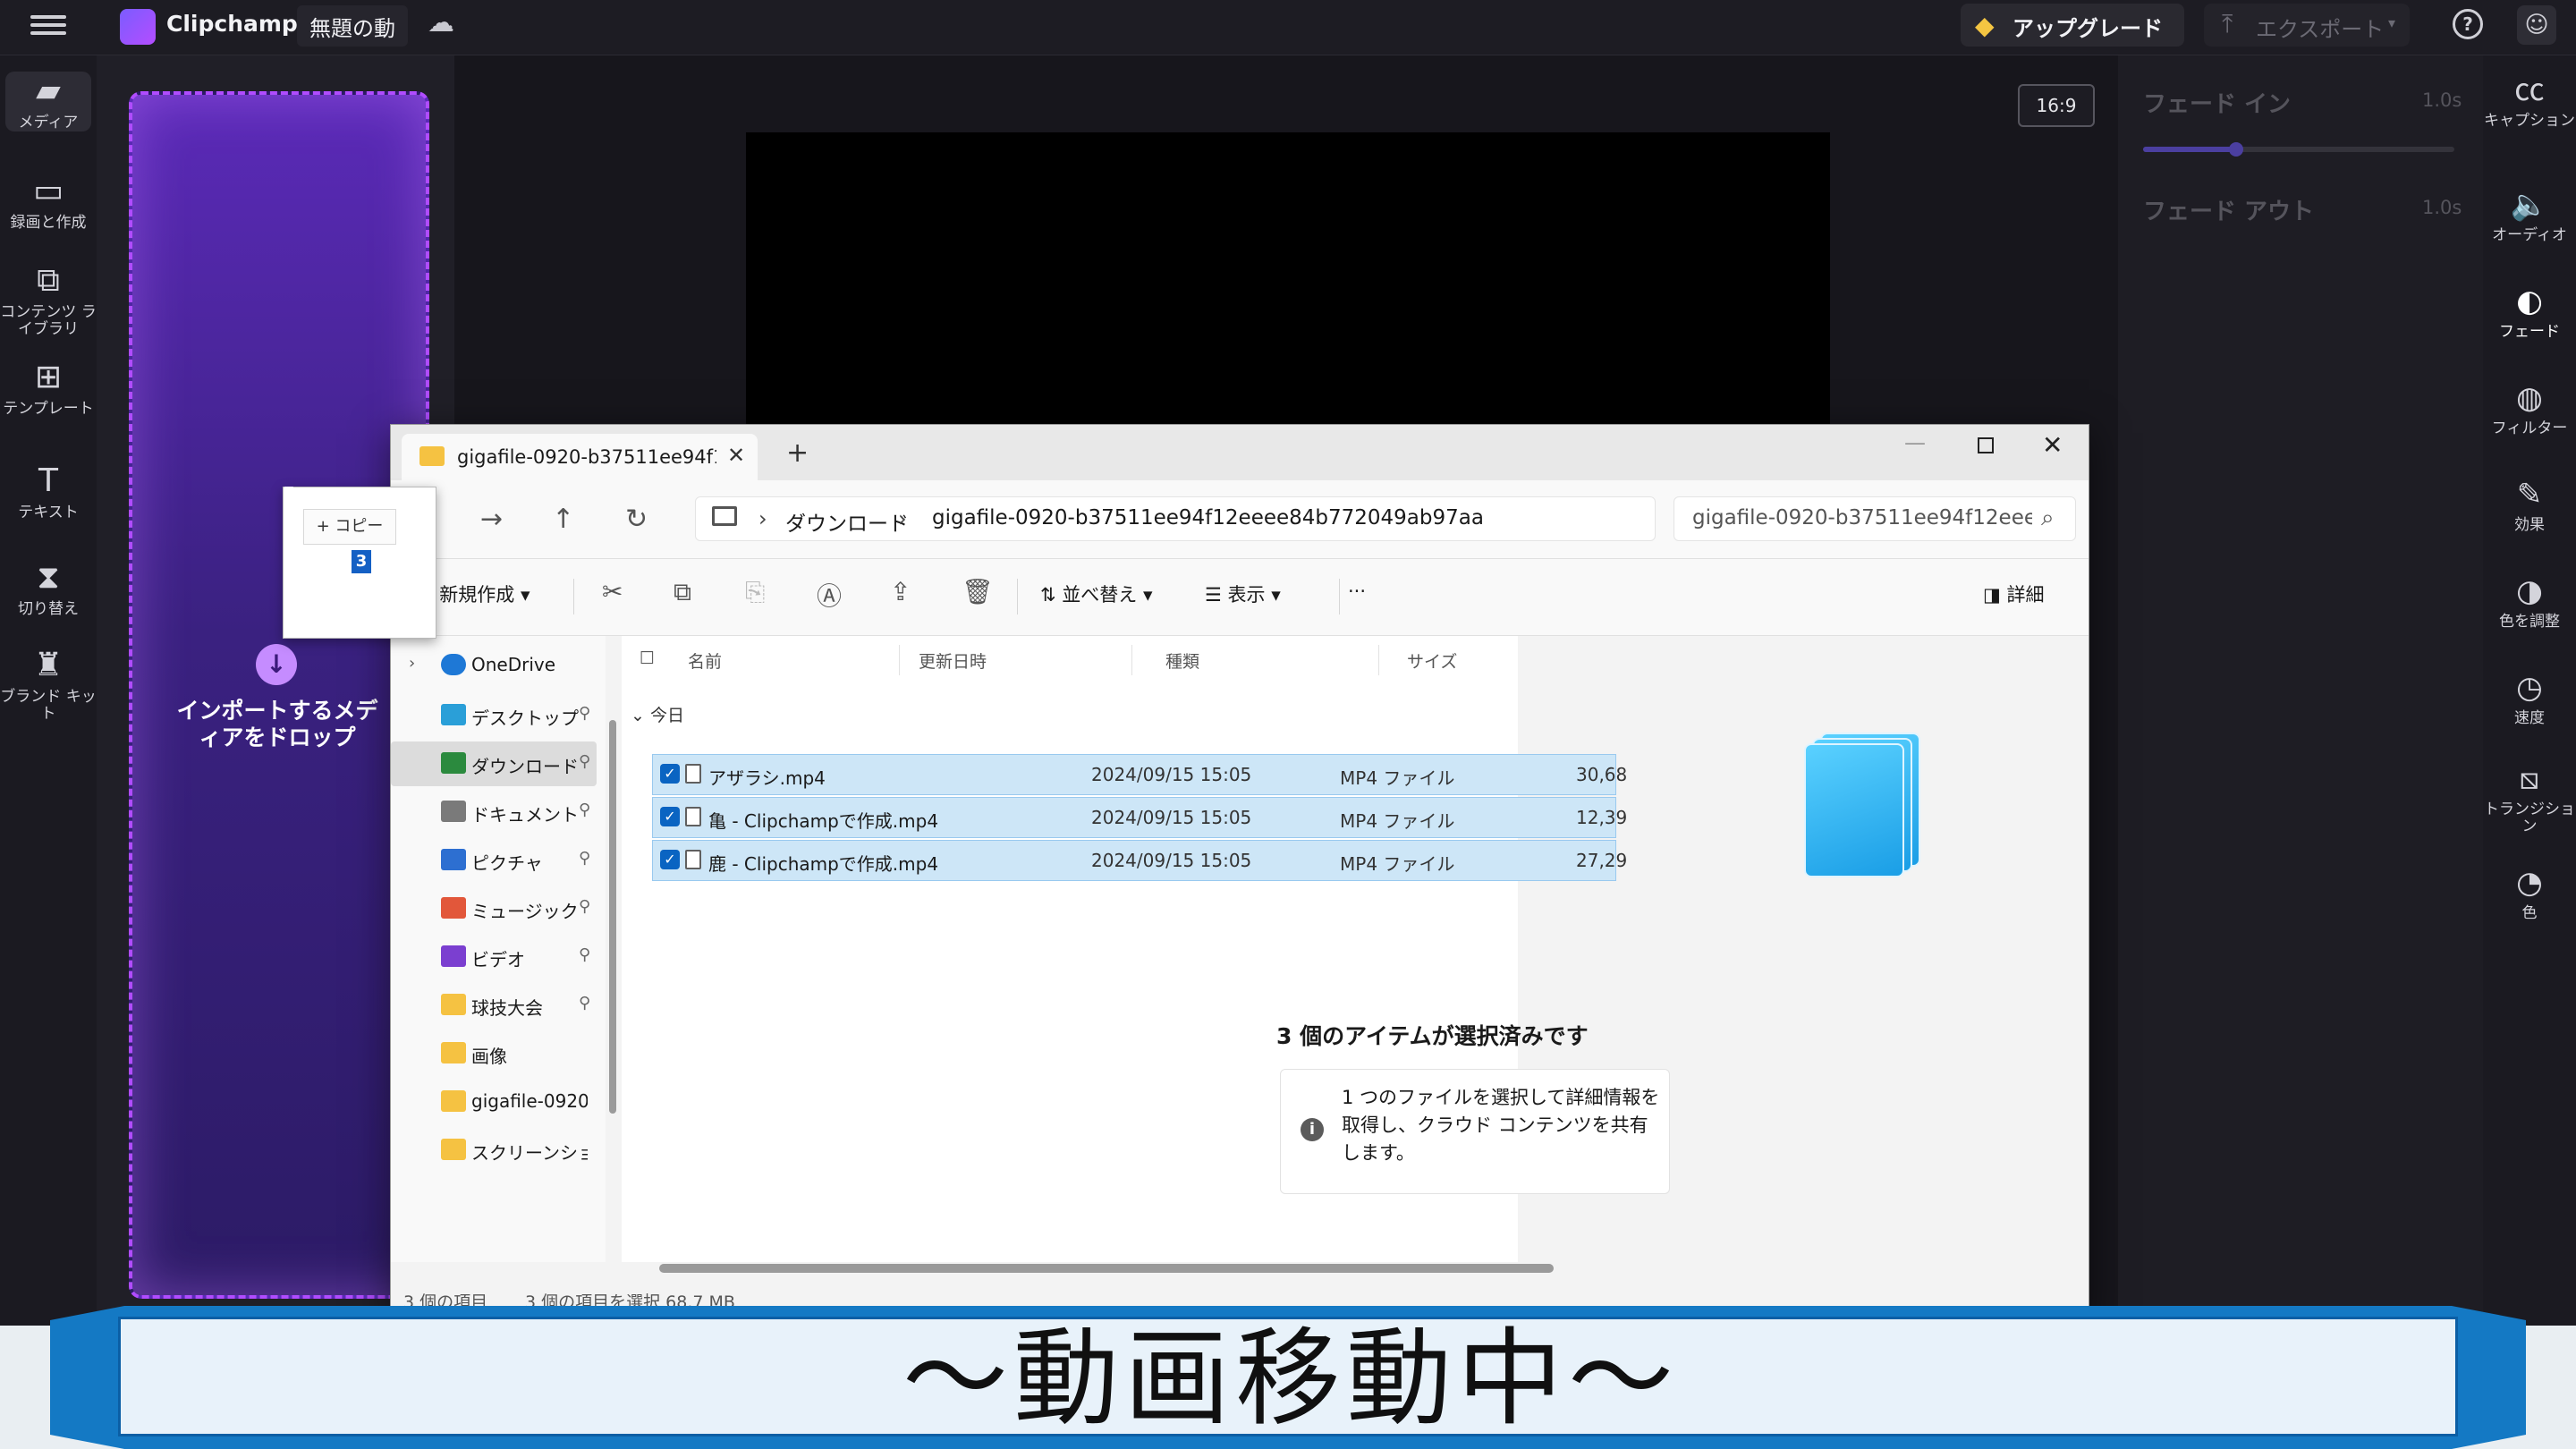  I want to click on nav-item: スクリーンショット, so click(494, 1150).